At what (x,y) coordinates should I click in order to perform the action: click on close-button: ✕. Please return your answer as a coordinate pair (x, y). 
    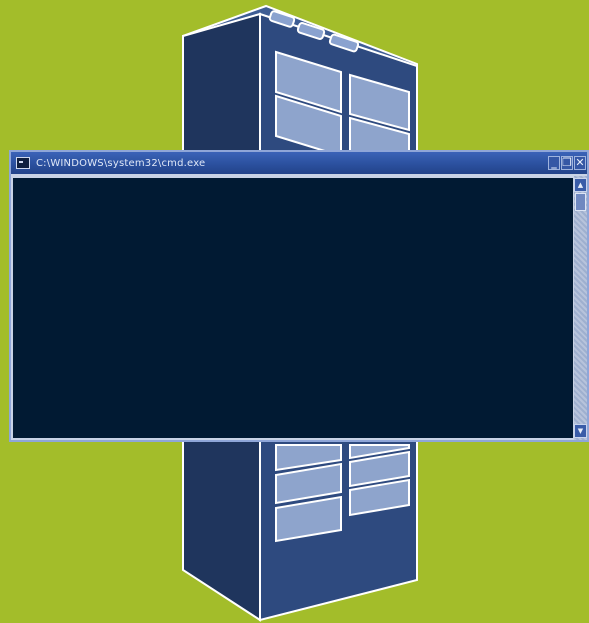
    Looking at the image, I should click on (580, 163).